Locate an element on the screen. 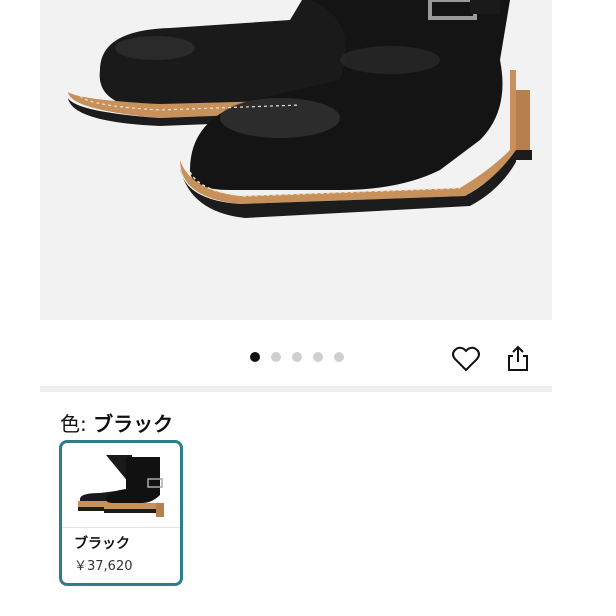 This screenshot has width=616, height=616. swatch-divider is located at coordinates (121, 527).